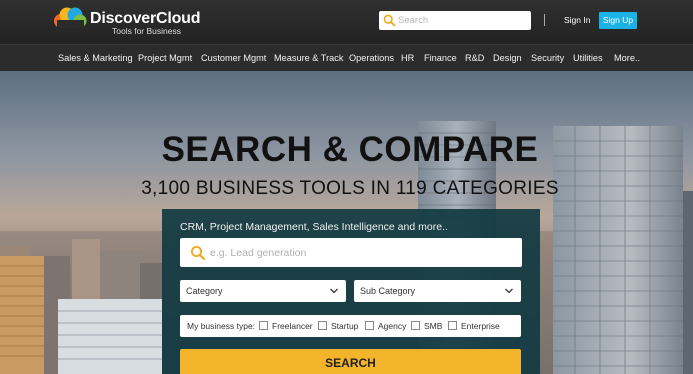 This screenshot has height=374, width=693. I want to click on header-search-input, so click(462, 20).